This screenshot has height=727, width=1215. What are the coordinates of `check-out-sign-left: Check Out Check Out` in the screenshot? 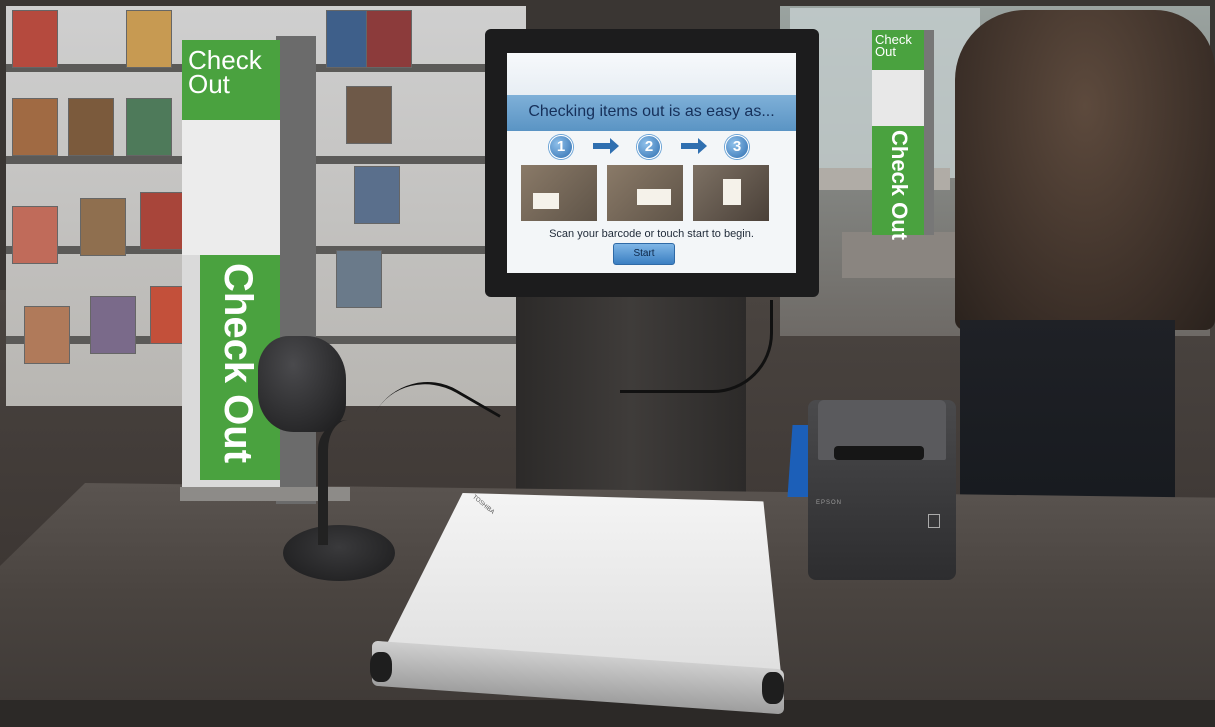 It's located at (231, 267).